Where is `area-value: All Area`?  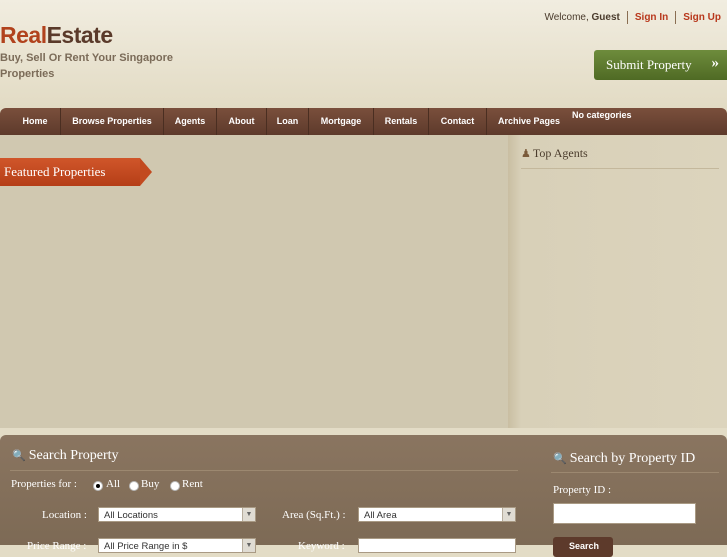 area-value: All Area is located at coordinates (380, 515).